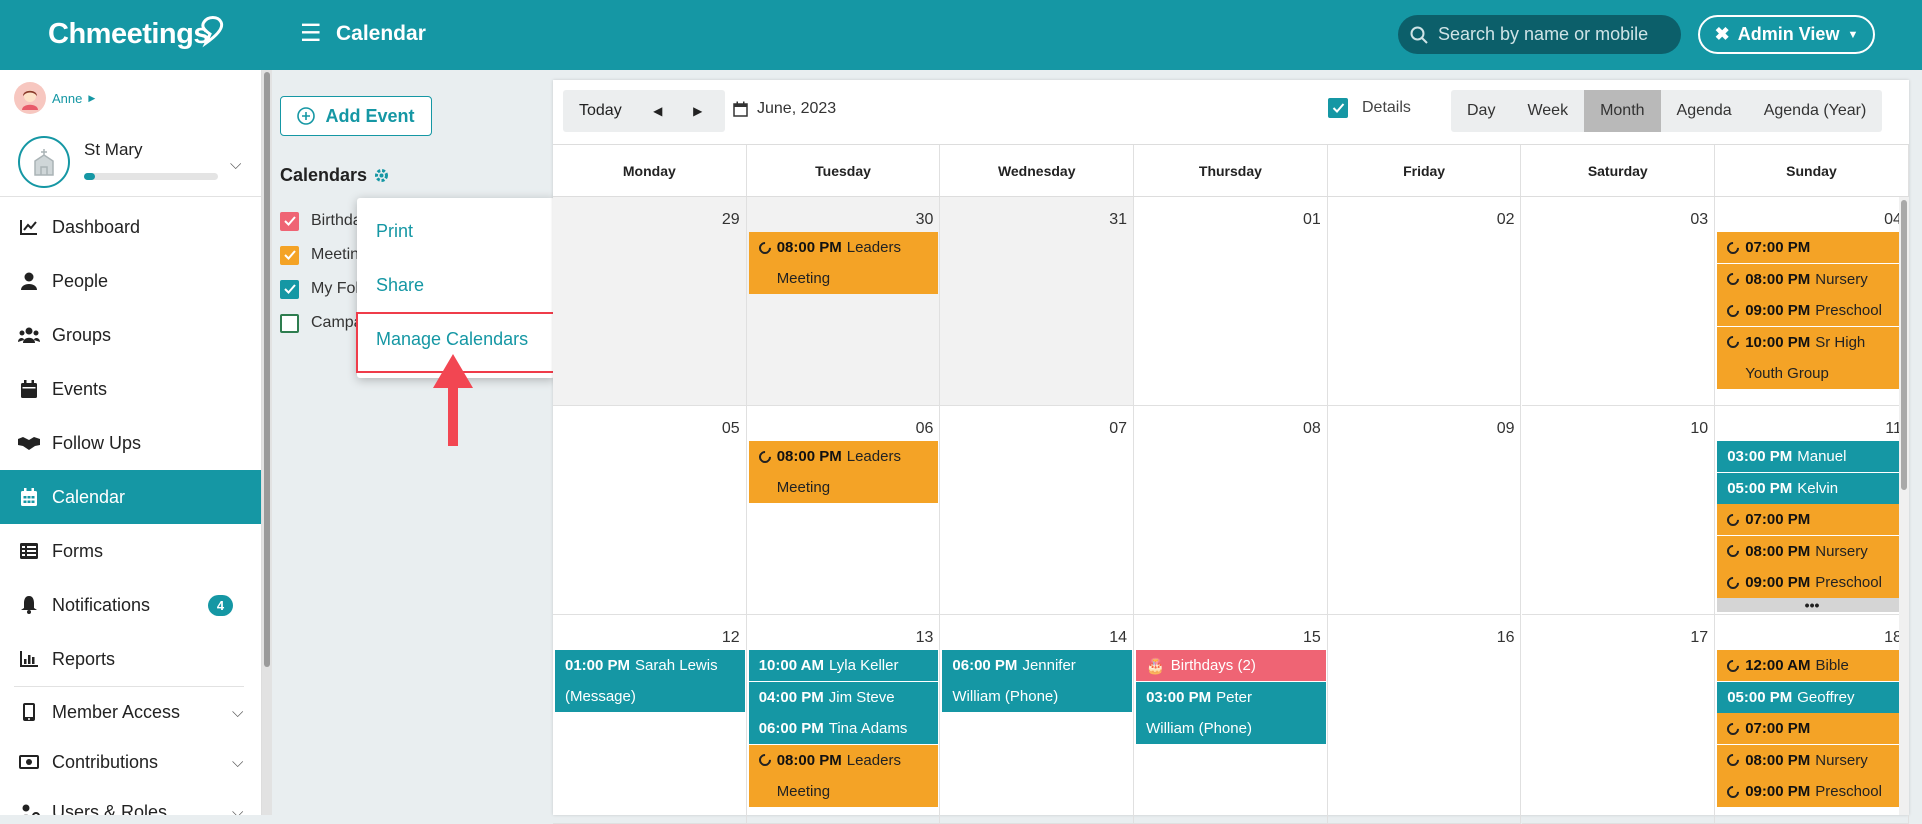 Image resolution: width=1922 pixels, height=824 pixels. What do you see at coordinates (267, 369) in the screenshot?
I see `sidebar-scrollbar-thumb` at bounding box center [267, 369].